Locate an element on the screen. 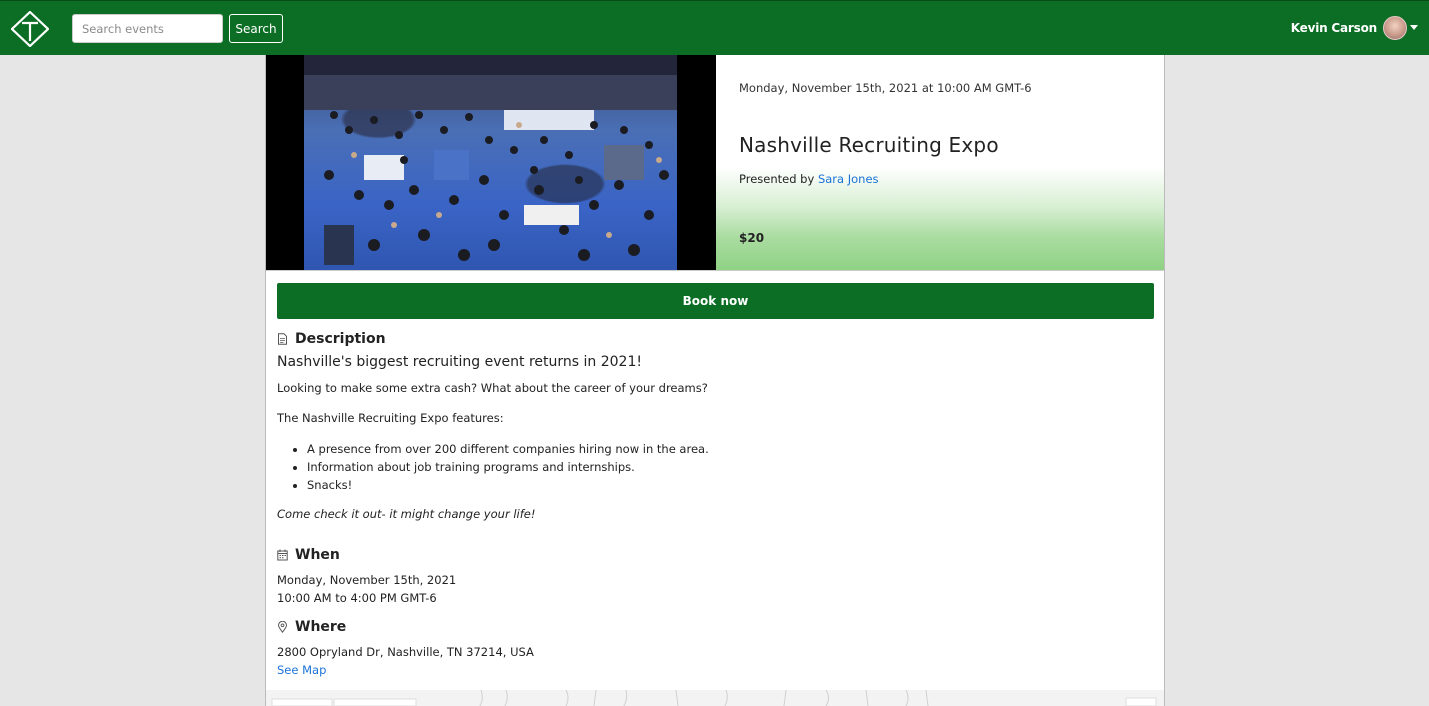 The width and height of the screenshot is (1429, 706). navbar: Search Kevin Carson is located at coordinates (714, 27).